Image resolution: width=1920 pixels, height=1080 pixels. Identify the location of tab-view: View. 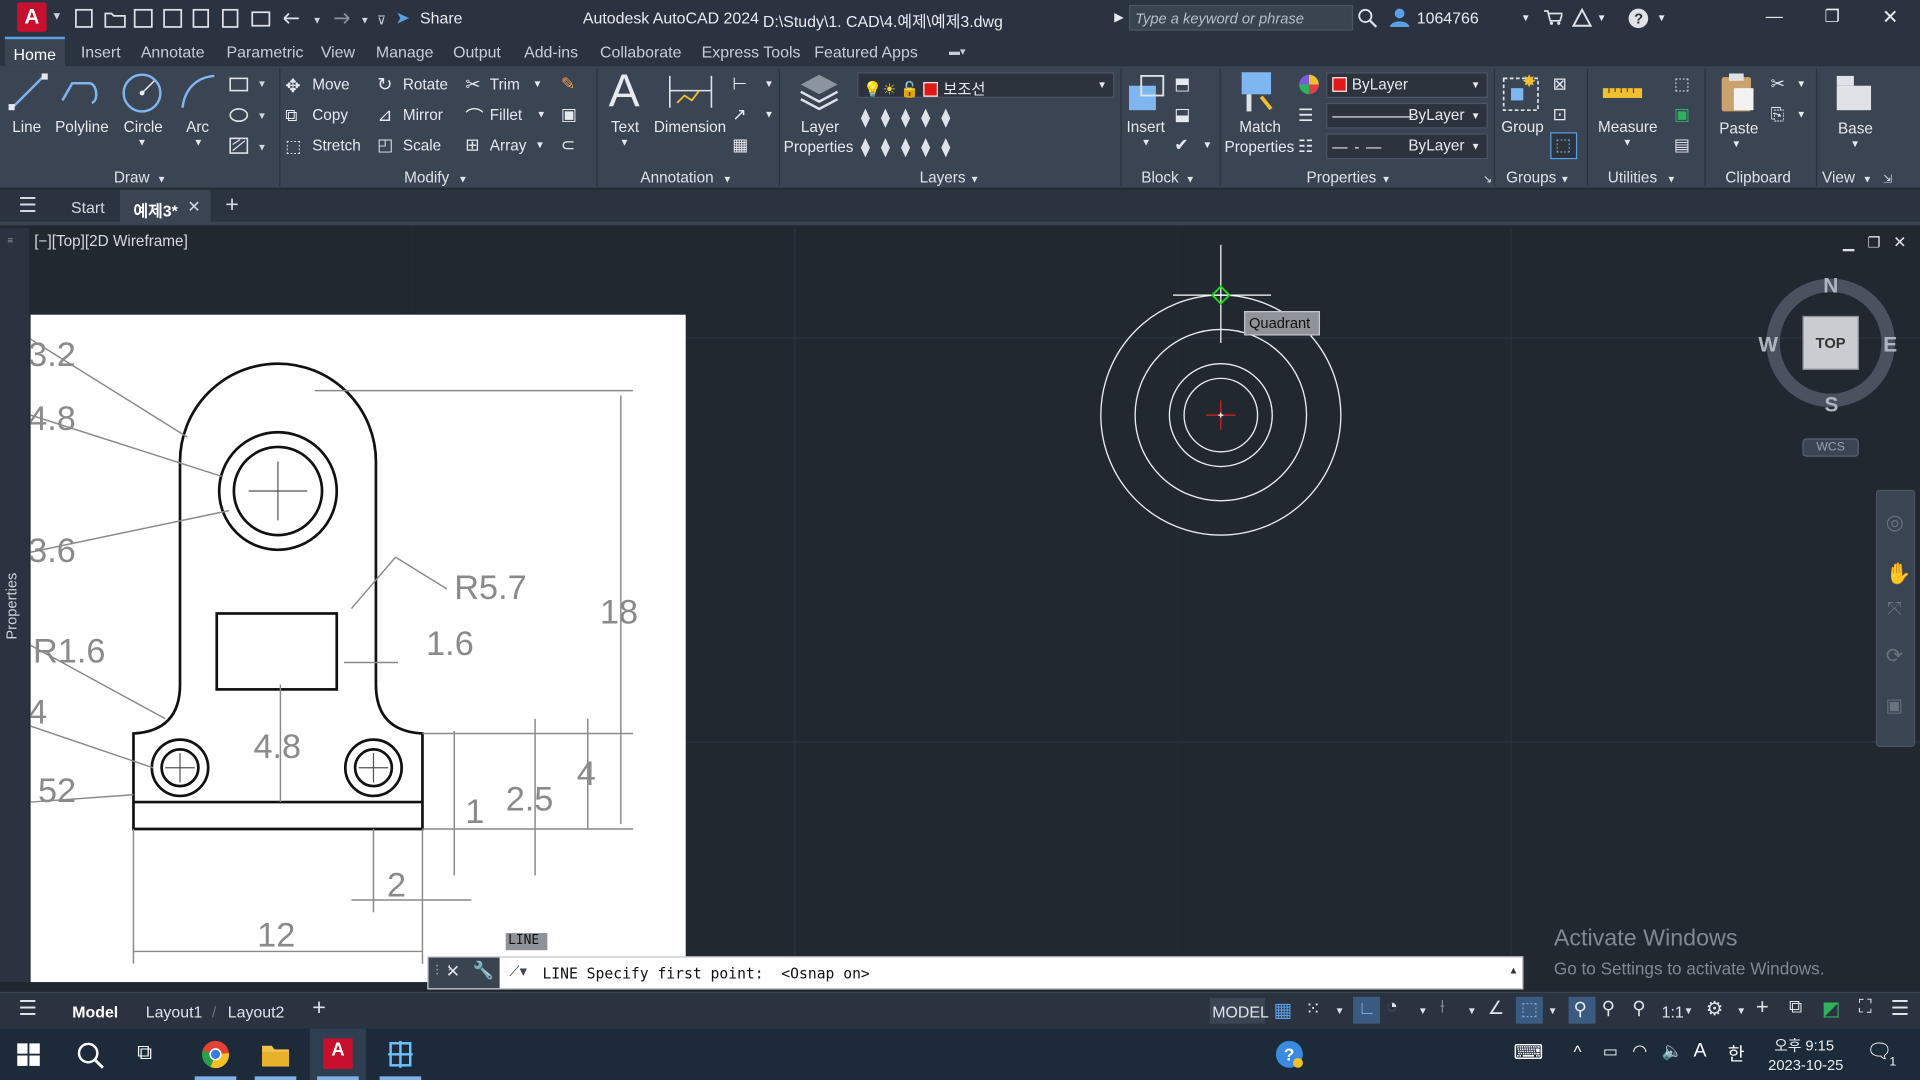
(338, 52).